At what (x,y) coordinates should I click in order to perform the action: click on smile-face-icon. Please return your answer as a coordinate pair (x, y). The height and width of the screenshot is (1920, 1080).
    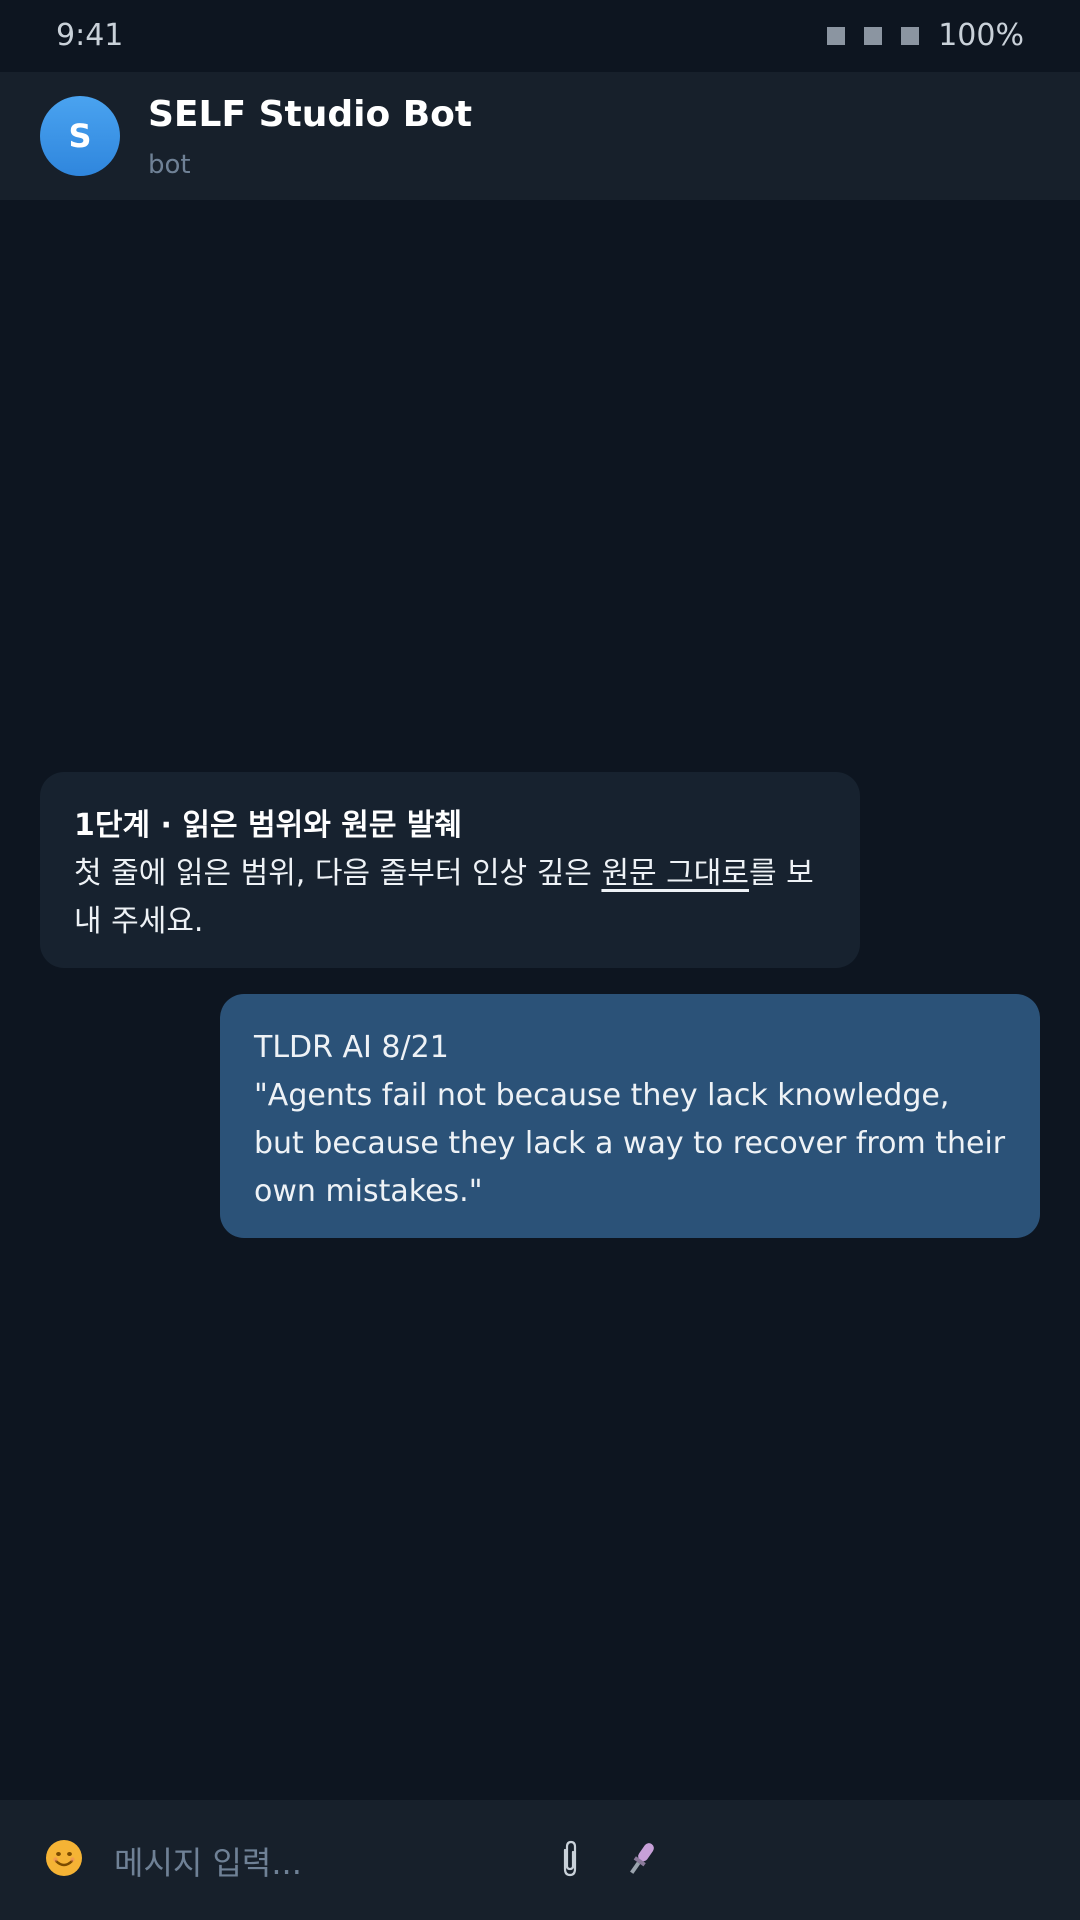
    Looking at the image, I should click on (64, 1858).